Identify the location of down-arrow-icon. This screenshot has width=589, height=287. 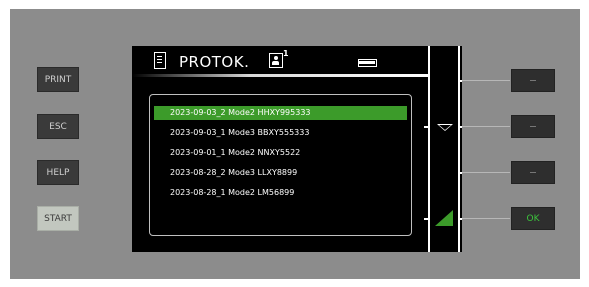
(445, 127).